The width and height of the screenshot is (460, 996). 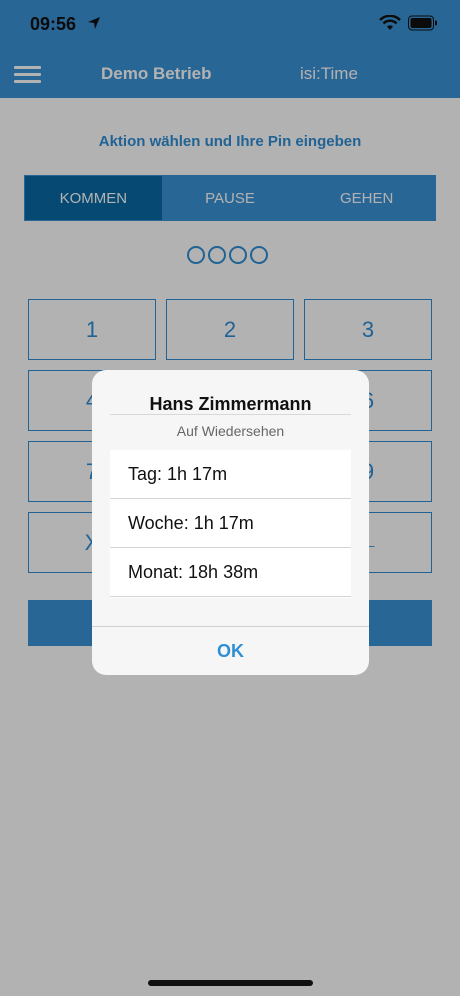 I want to click on alert-row-week: Woche: 1h 17m, so click(x=230, y=523).